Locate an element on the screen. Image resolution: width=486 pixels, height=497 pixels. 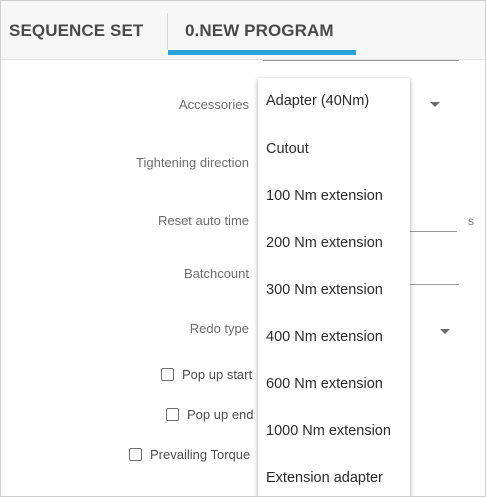
popup-start-label: Pop up start is located at coordinates (217, 374).